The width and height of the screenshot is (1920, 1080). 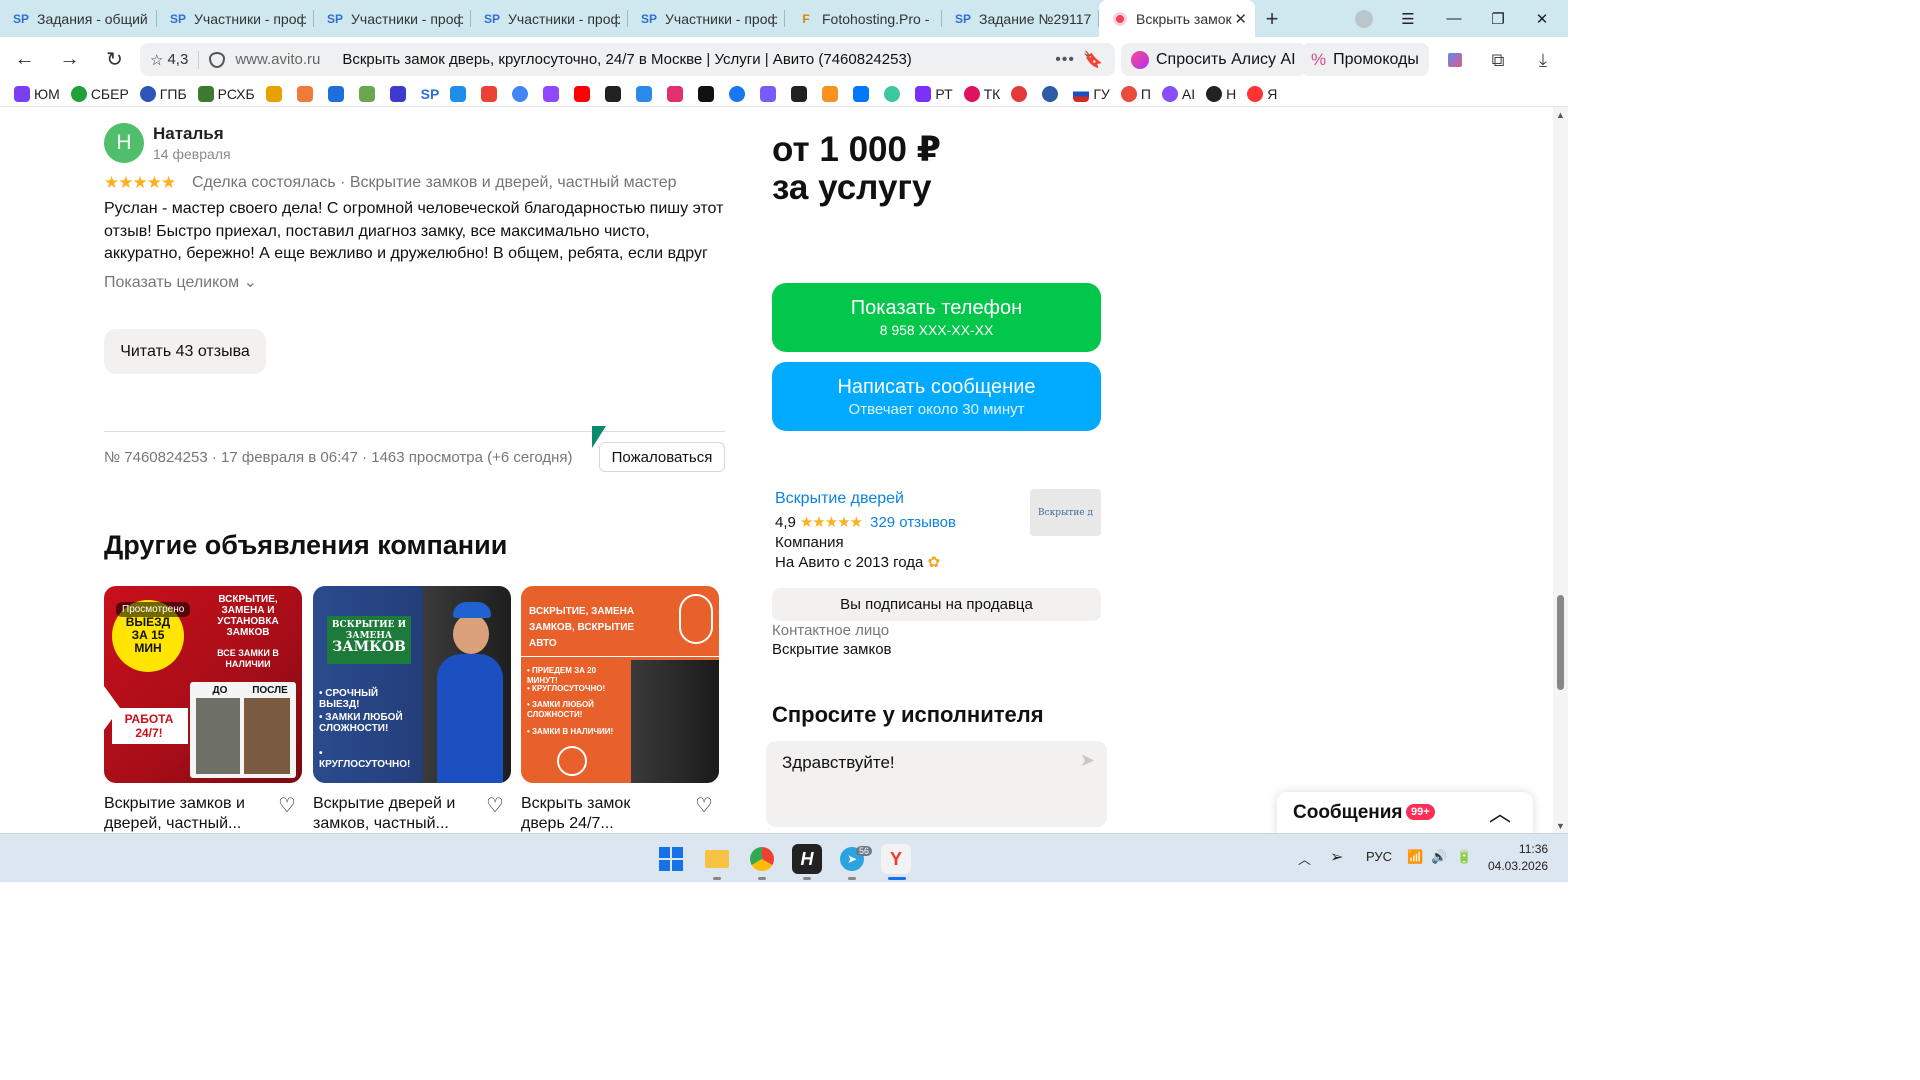 What do you see at coordinates (936, 784) in the screenshot?
I see `ask-input: Здравствуйте! ➤` at bounding box center [936, 784].